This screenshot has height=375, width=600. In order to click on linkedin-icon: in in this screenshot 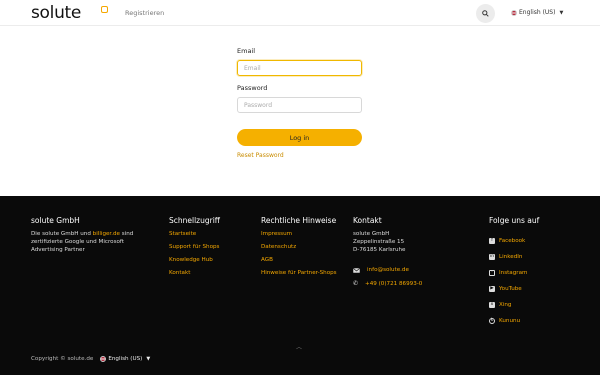, I will do `click(492, 256)`.